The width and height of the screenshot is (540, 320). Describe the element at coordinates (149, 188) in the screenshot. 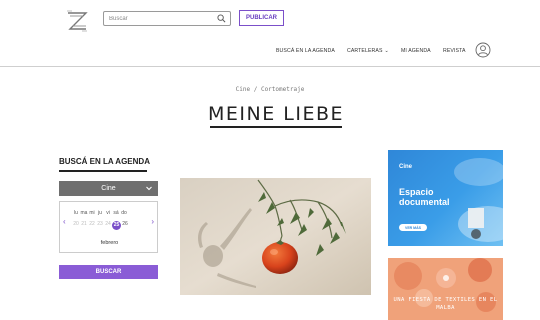

I see `chevron-down-icon` at that location.